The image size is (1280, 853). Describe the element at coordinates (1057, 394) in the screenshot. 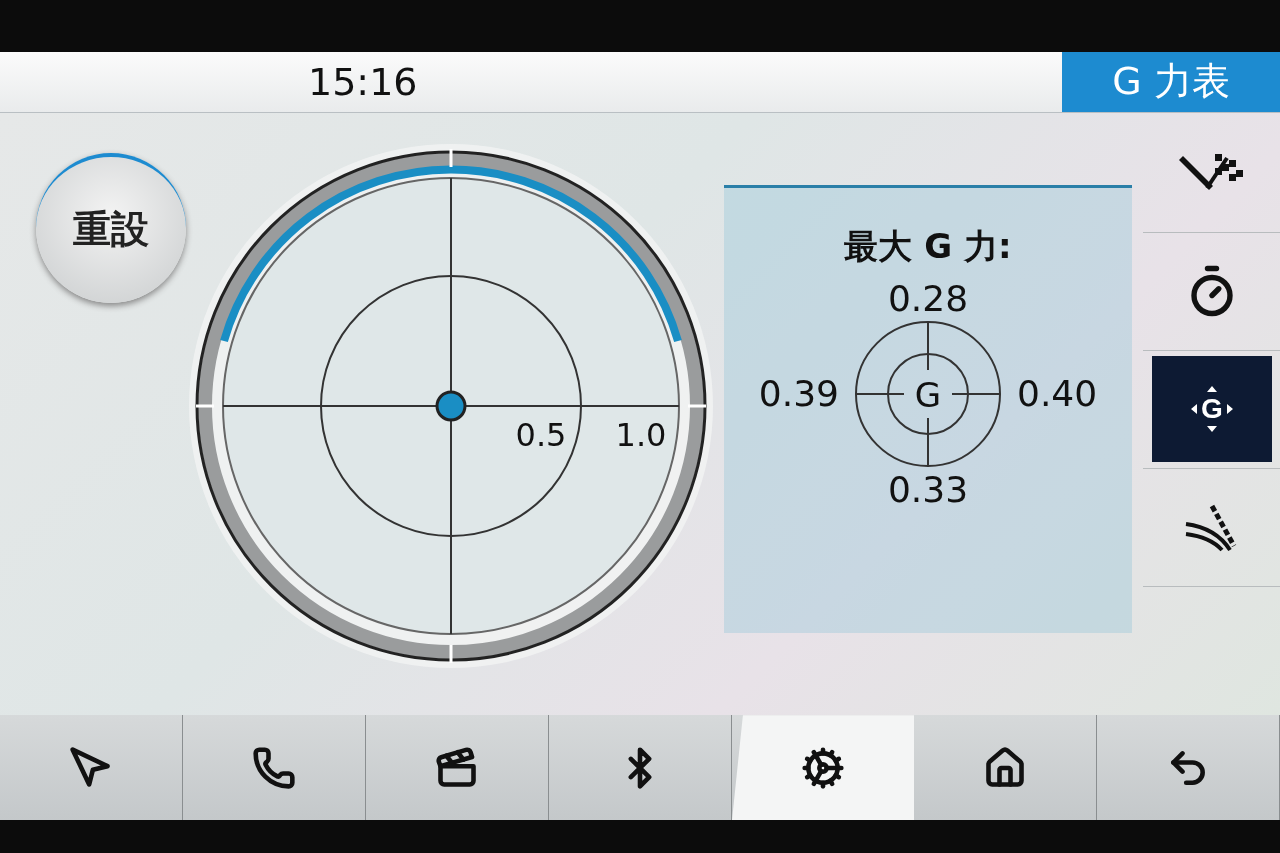

I see `right-g-value: 0.40` at that location.